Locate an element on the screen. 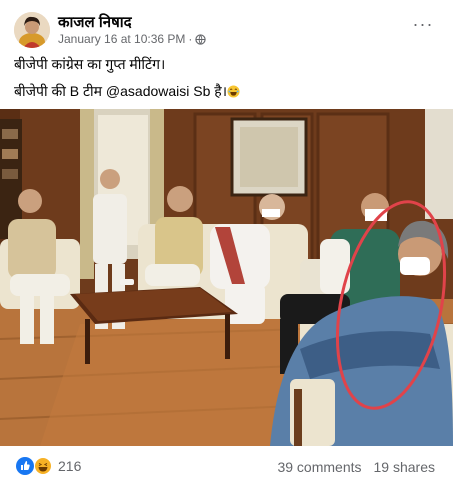 The height and width of the screenshot is (489, 453). post-footer: 216 39 comments 19 shares is located at coordinates (226, 467).